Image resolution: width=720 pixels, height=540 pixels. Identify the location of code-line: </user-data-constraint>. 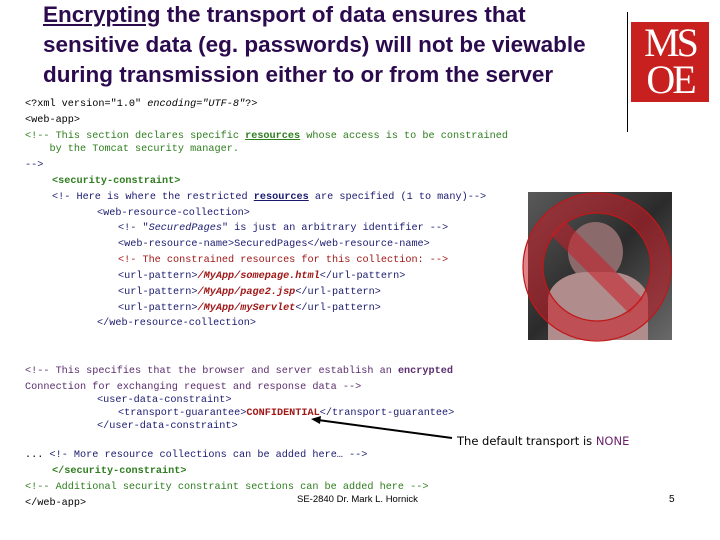
(167, 426).